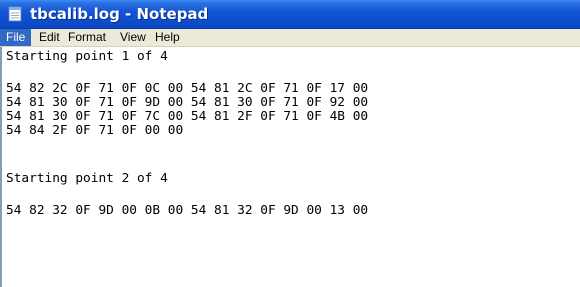 Image resolution: width=580 pixels, height=287 pixels. I want to click on menu-format: Format, so click(87, 37).